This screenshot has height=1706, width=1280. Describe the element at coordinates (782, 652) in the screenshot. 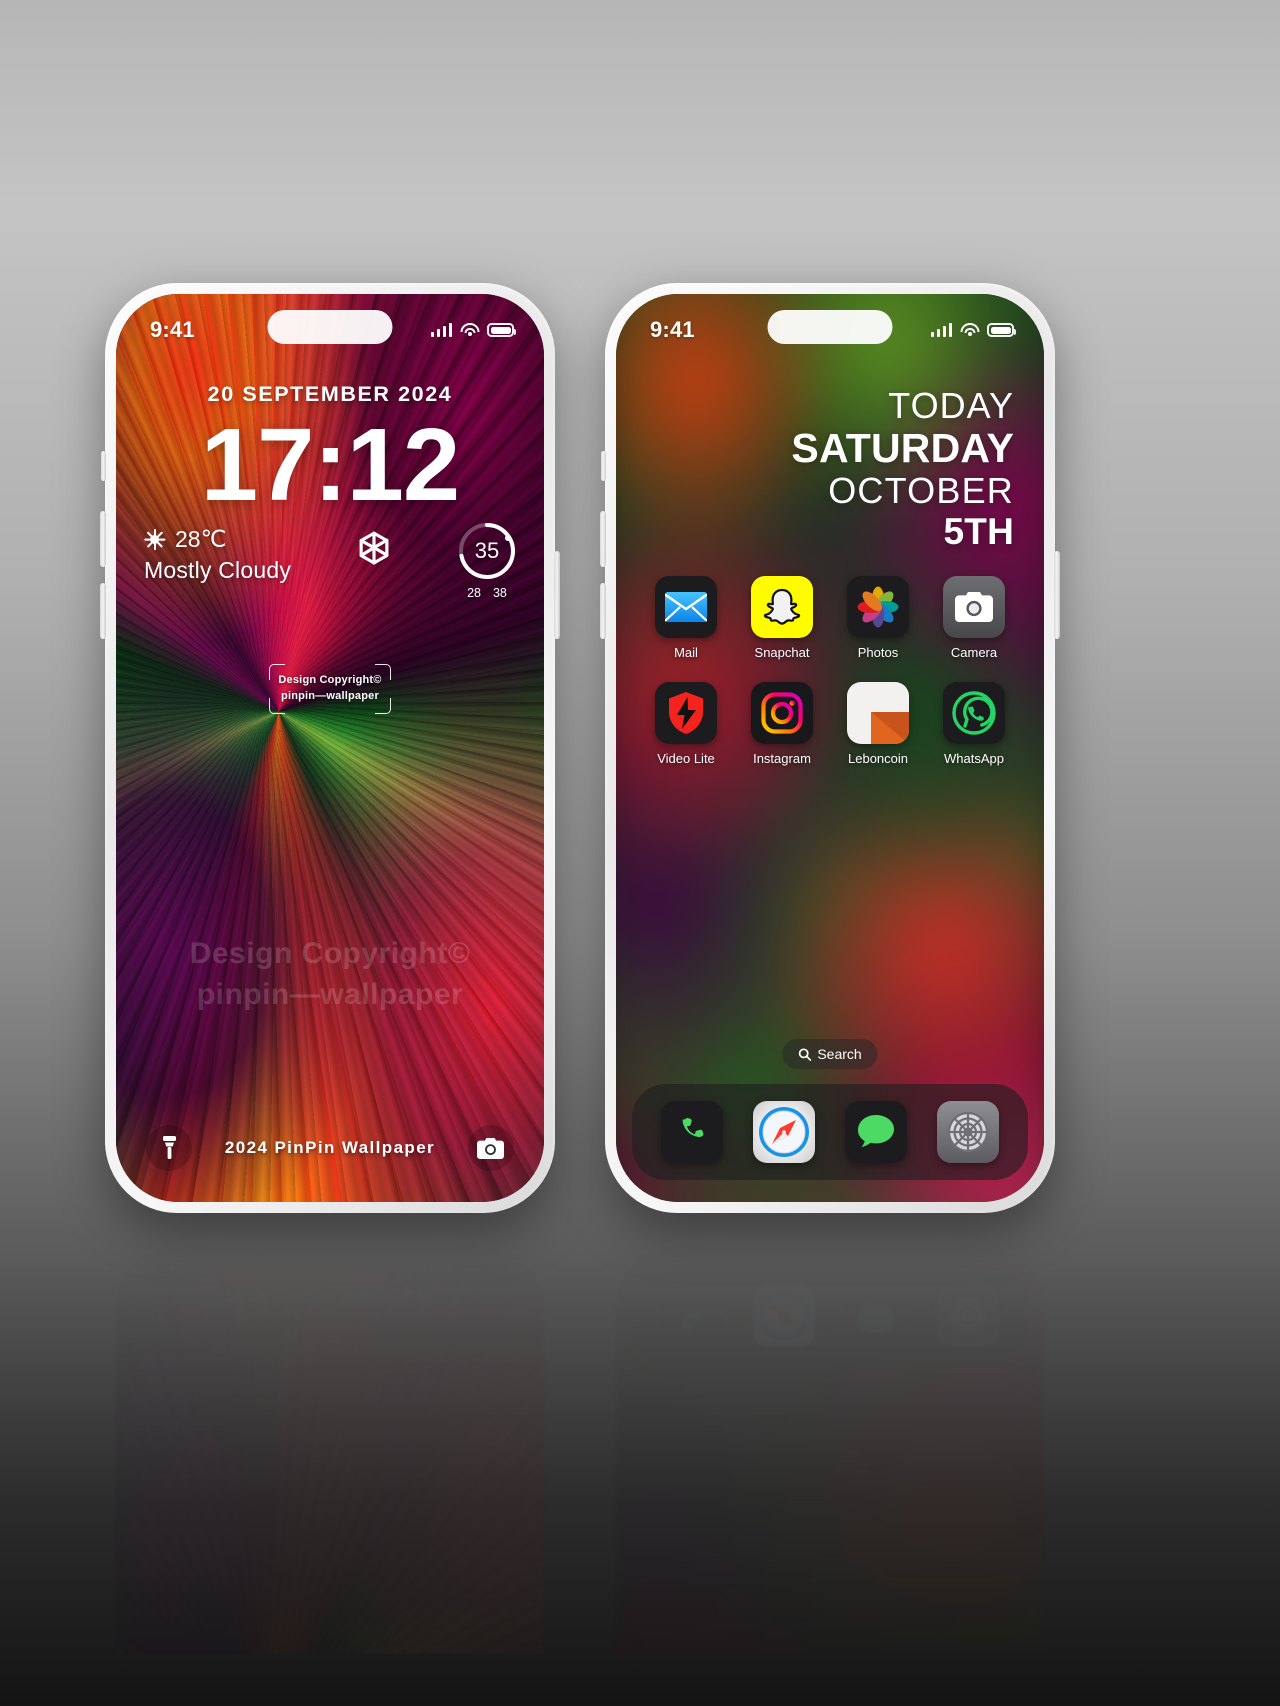

I see `app-label: Snapchat` at that location.